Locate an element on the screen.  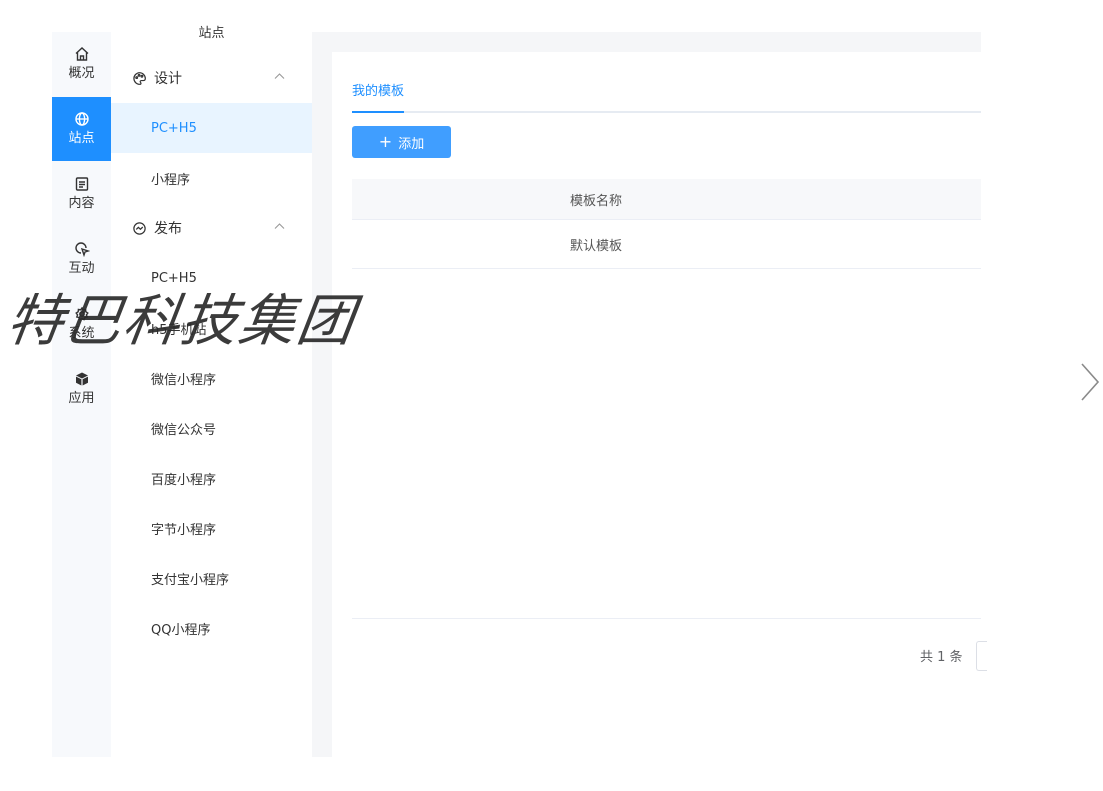
submenu-item-label: 字节小程序 is located at coordinates (184, 530).